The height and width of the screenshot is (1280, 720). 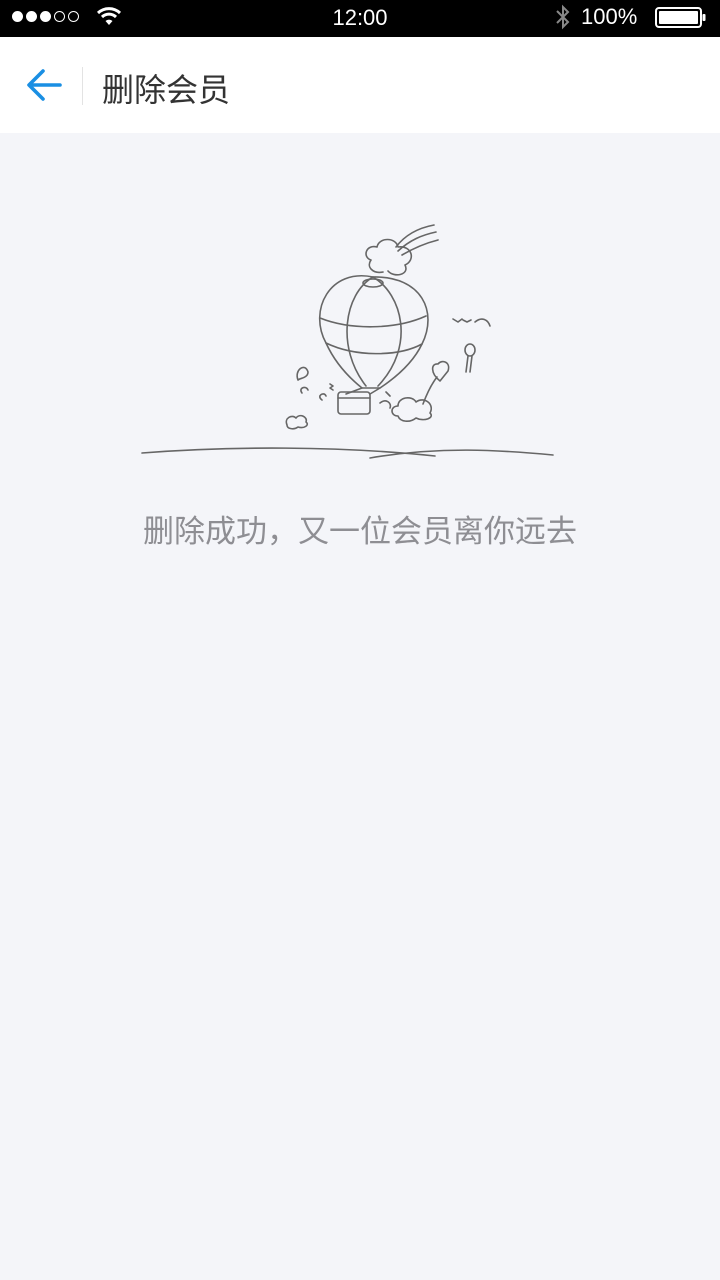 I want to click on delete-success-message: 删除成功，又一位会员离你远去, so click(x=360, y=532).